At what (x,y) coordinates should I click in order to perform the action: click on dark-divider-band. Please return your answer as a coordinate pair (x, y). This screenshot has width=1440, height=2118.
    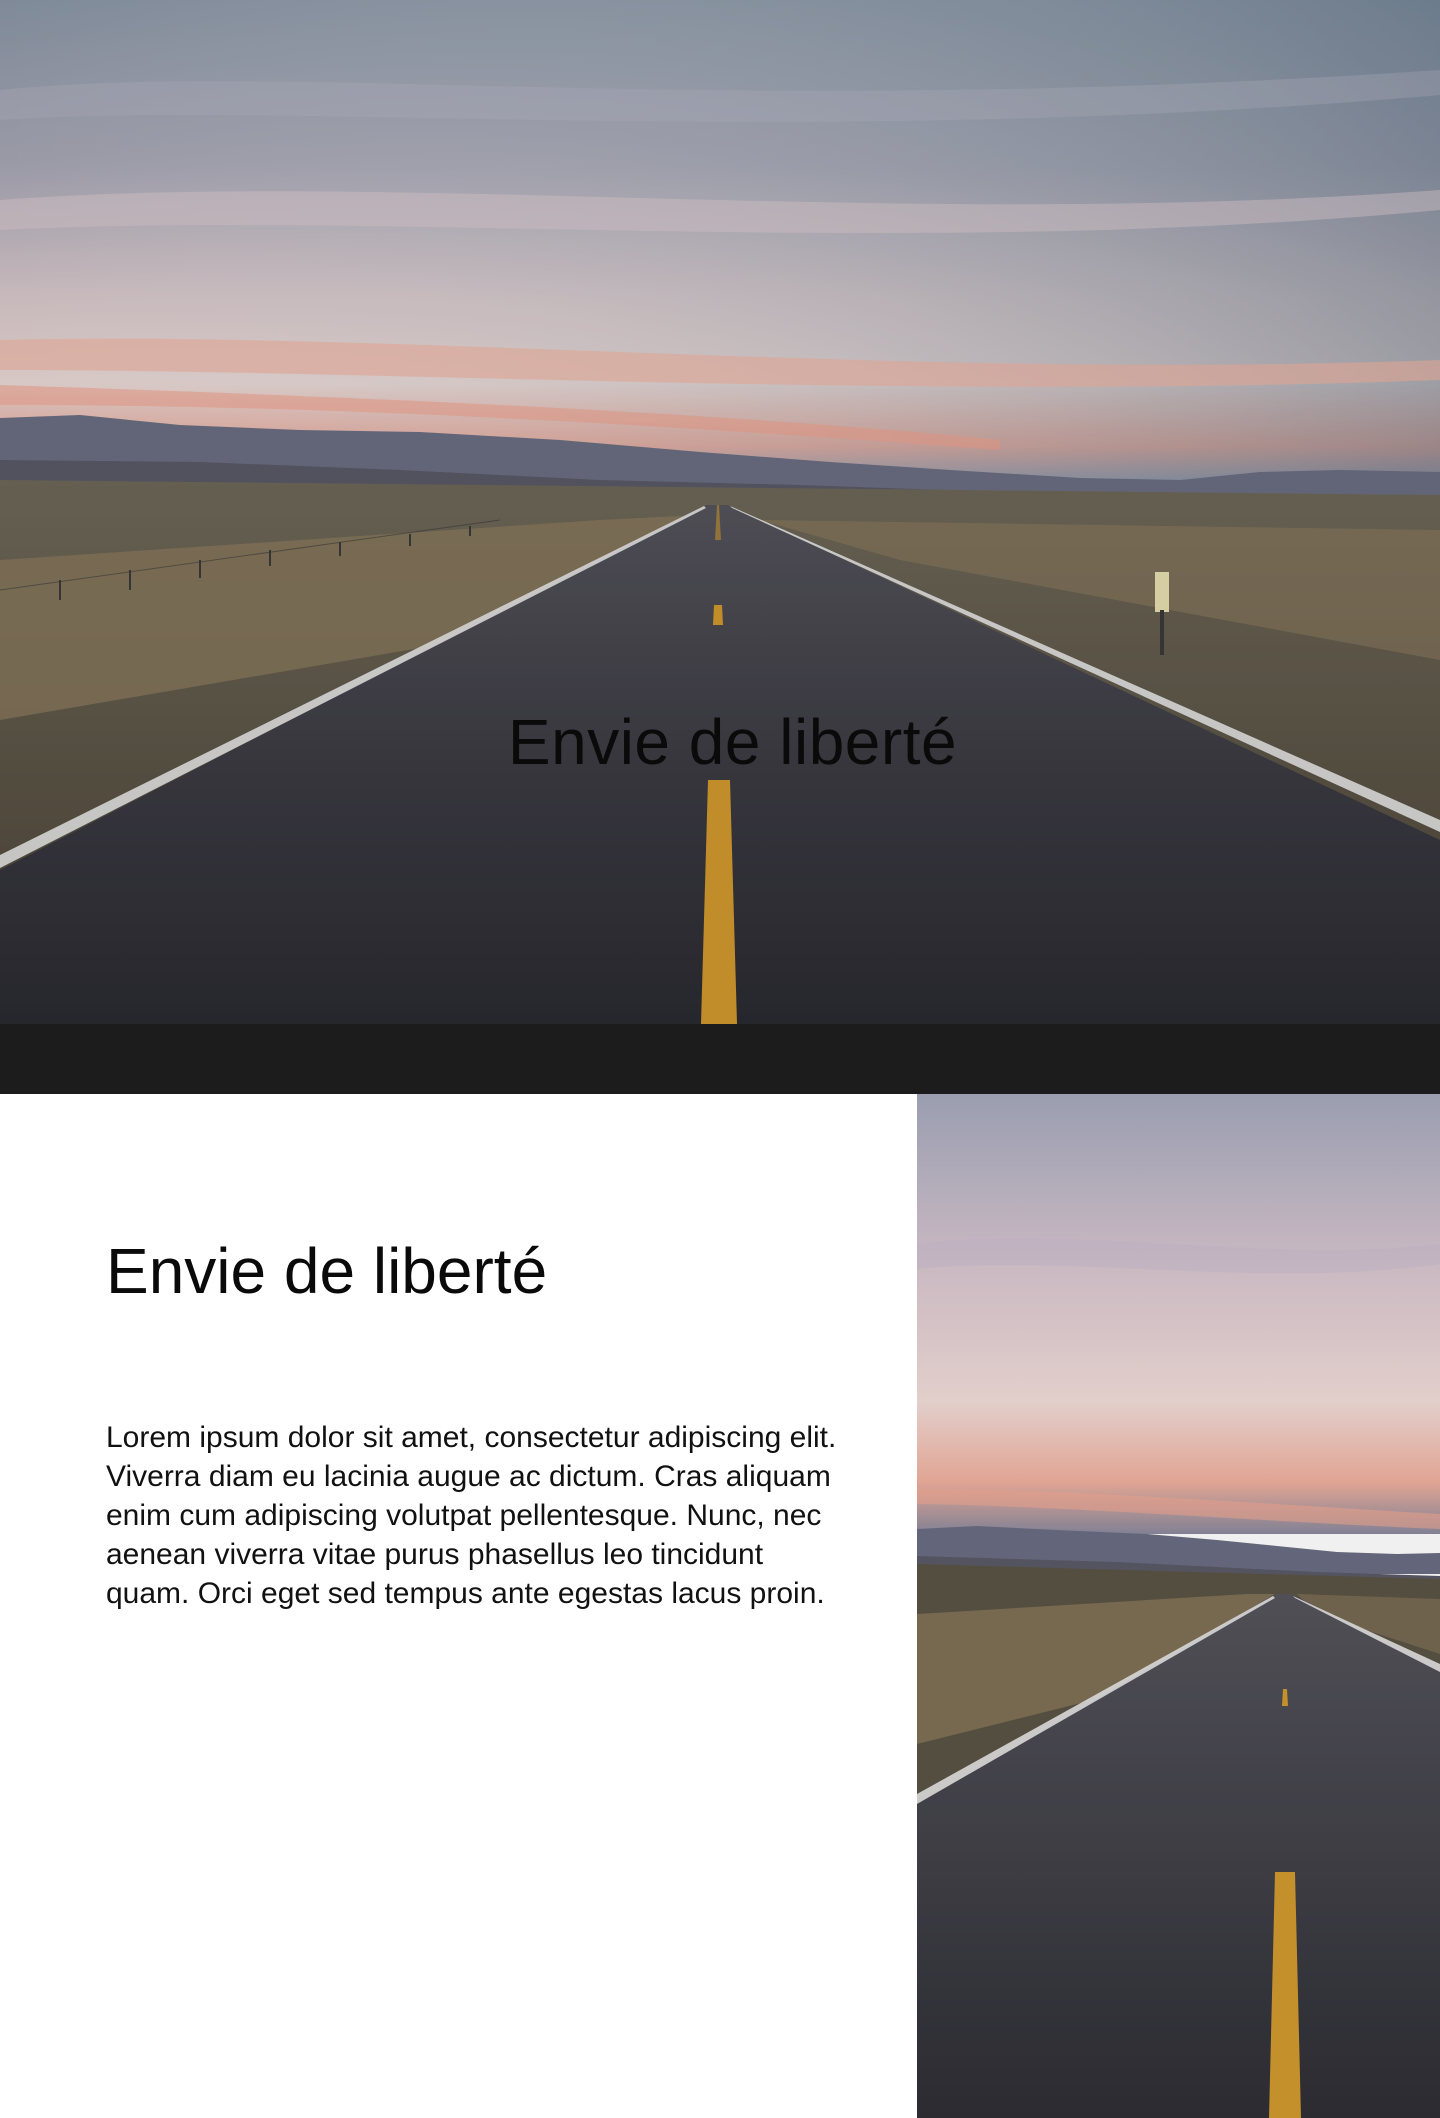
    Looking at the image, I should click on (720, 1059).